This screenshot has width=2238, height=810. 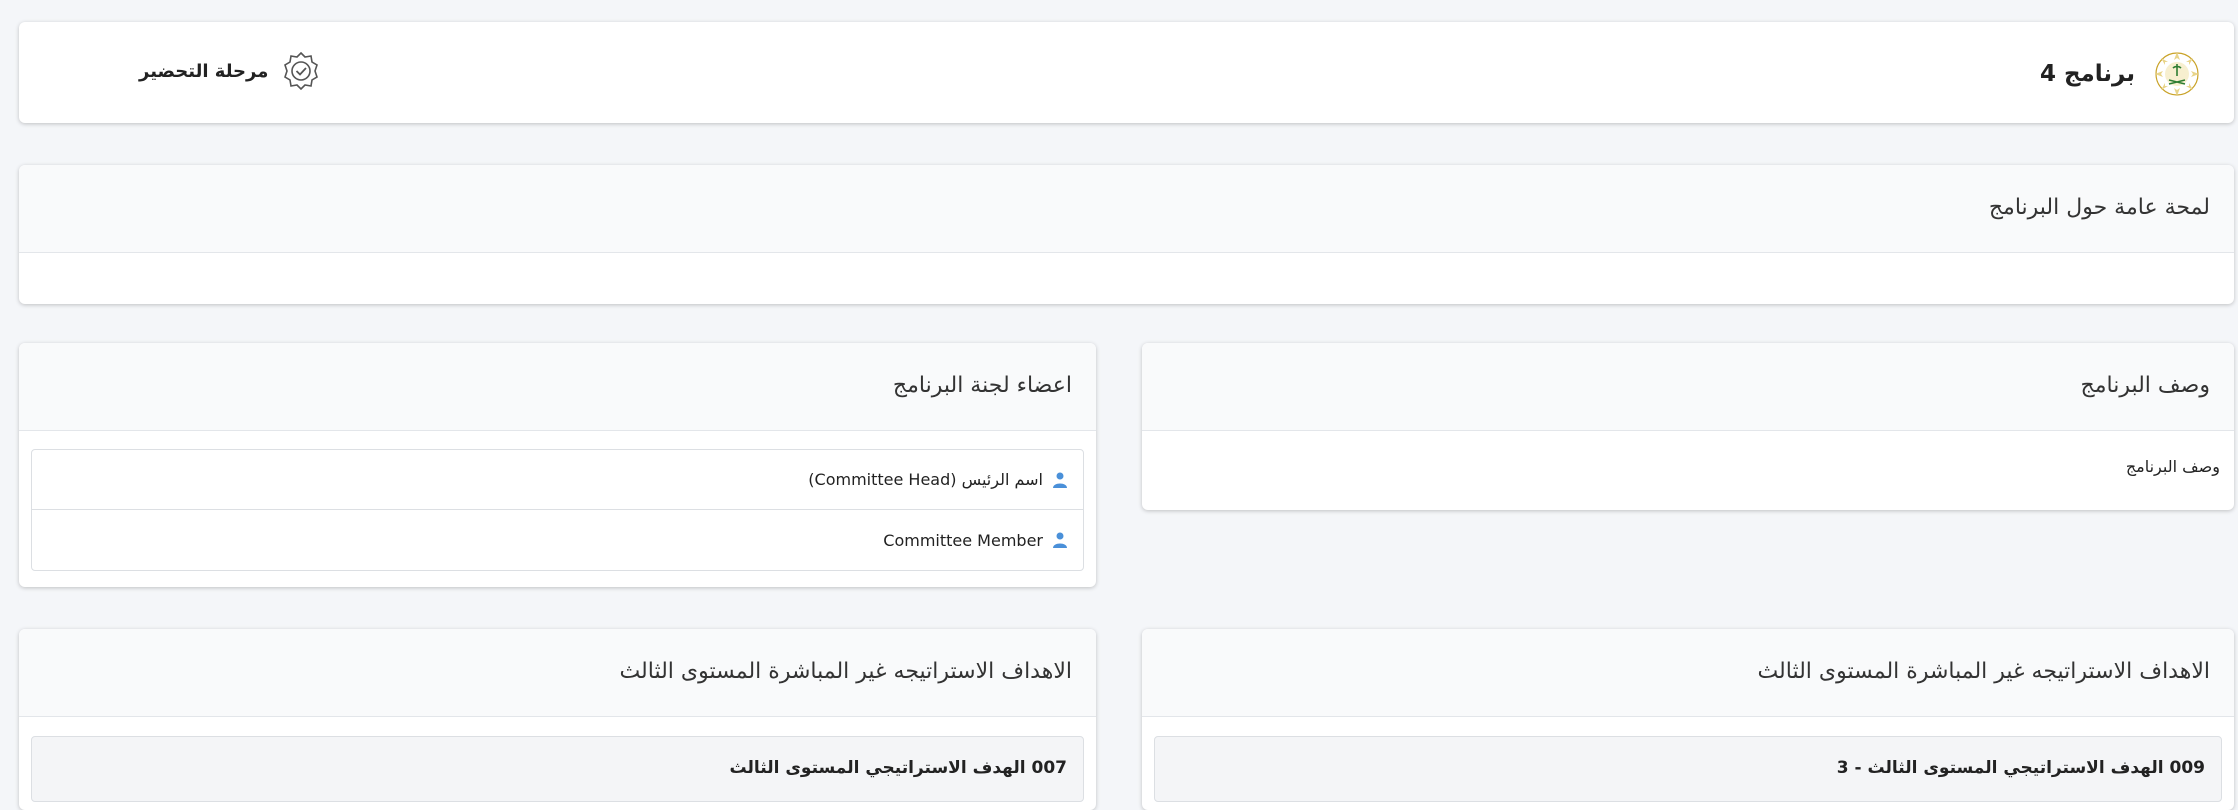 I want to click on goal-item: 009 الهدف الاستراتيجي المستوى الثالث - 3, so click(x=1688, y=769).